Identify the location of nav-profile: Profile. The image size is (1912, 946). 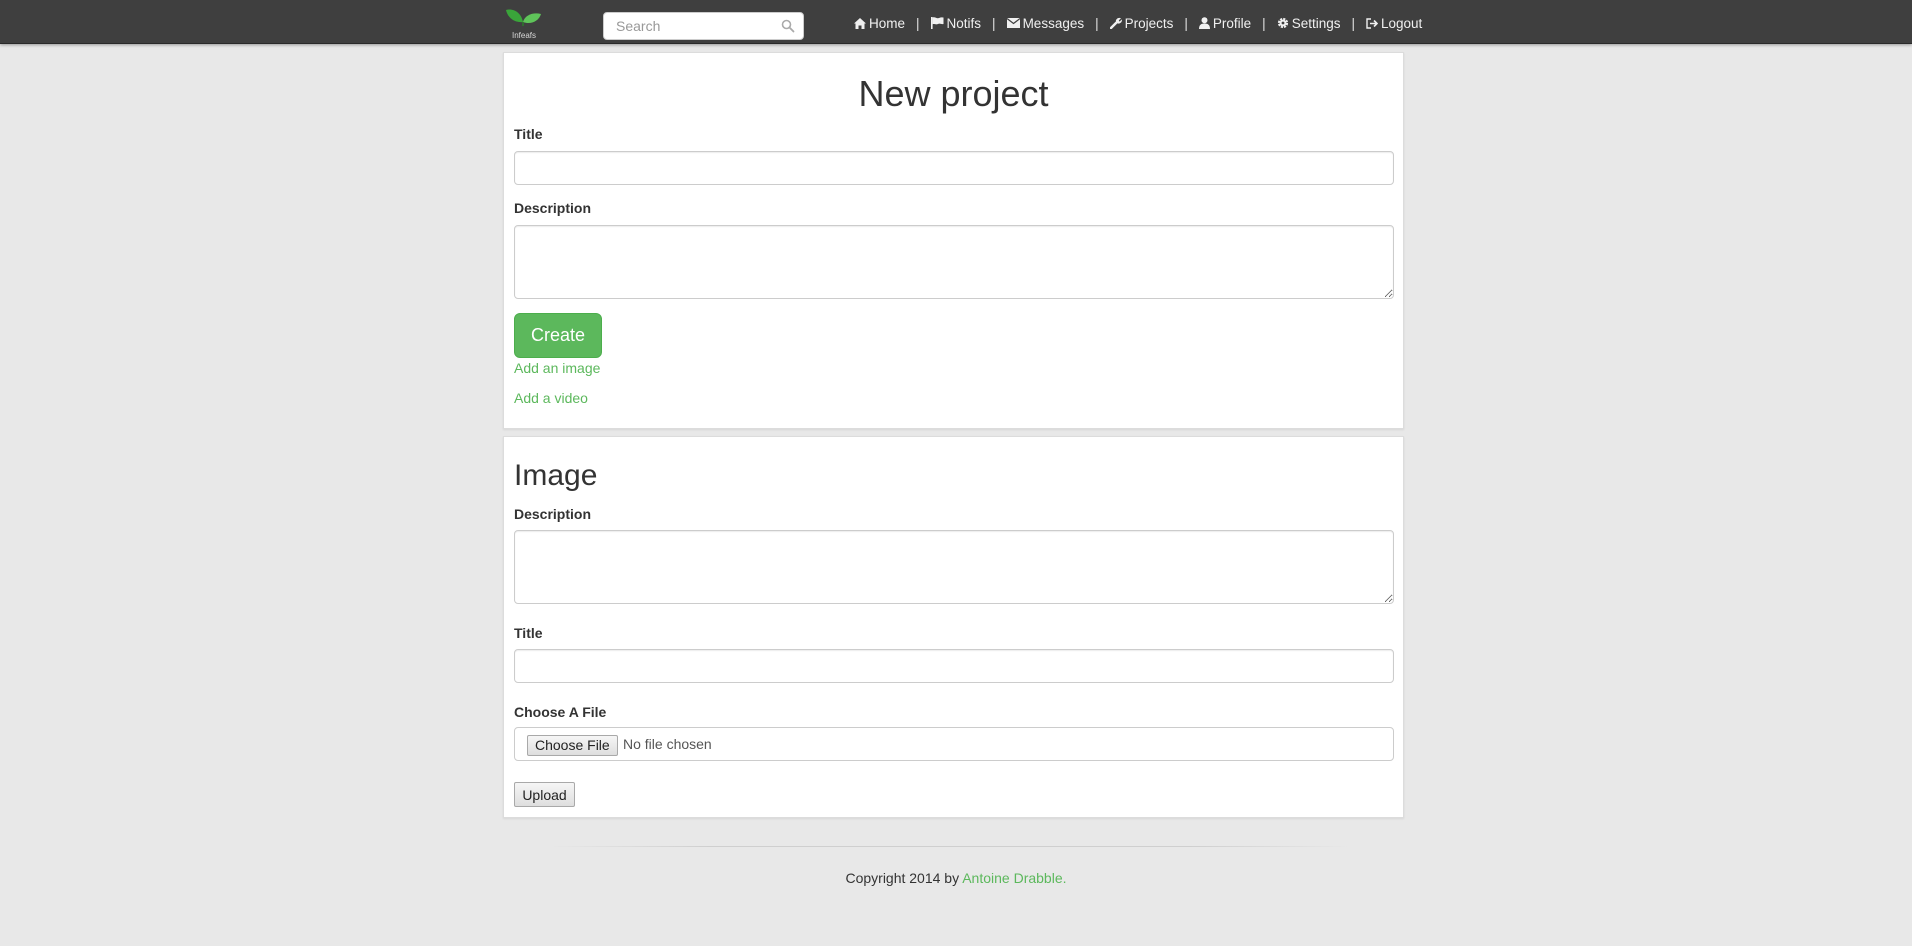
(1225, 23).